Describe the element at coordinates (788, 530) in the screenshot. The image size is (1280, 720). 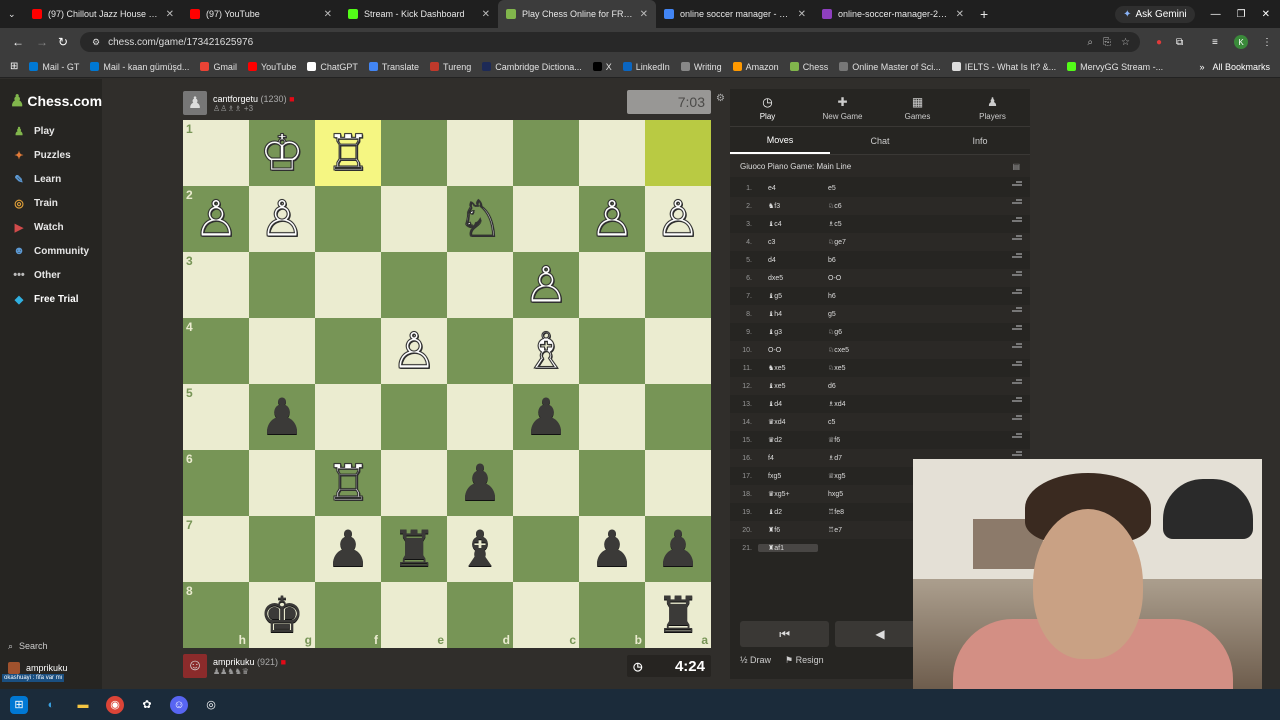
I see `white-move: ♜f6` at that location.